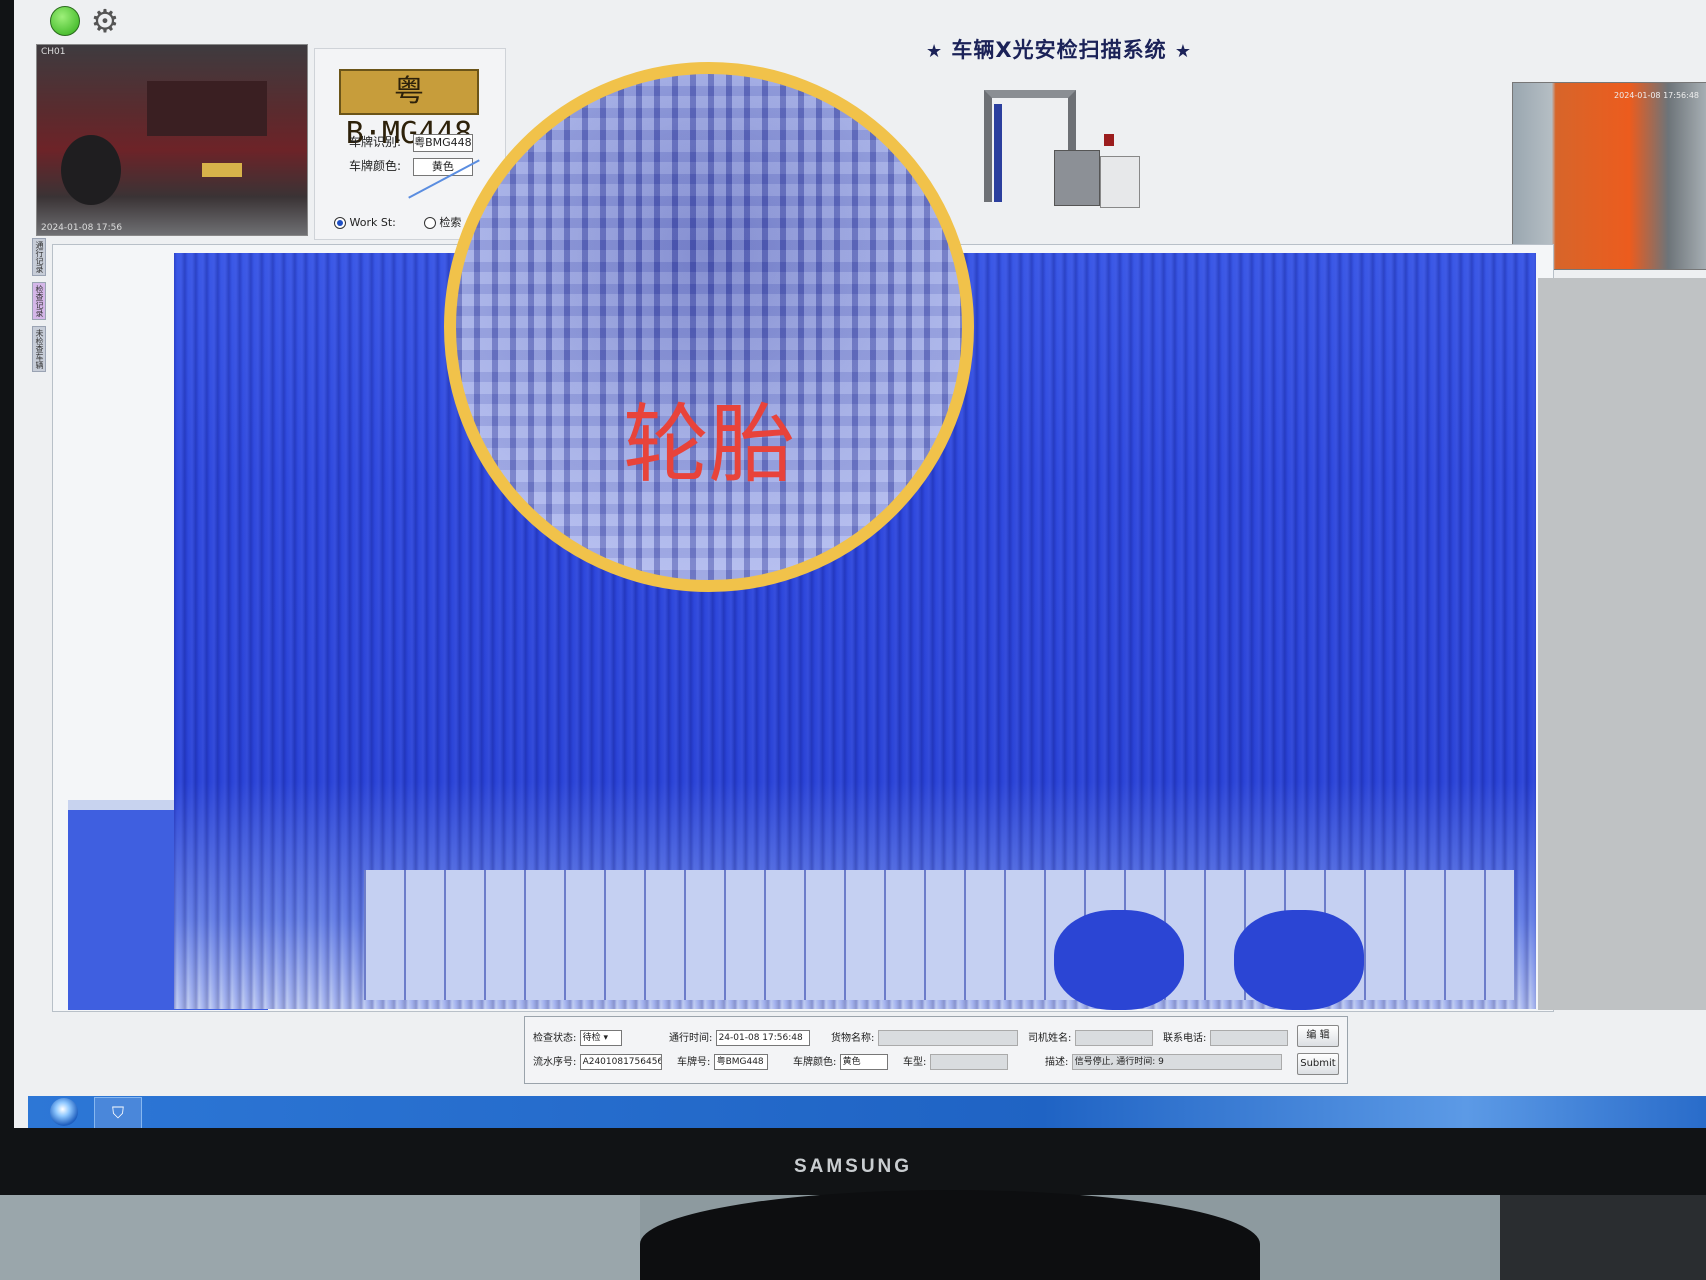  Describe the element at coordinates (39, 301) in the screenshot. I see `side-tab-check-records: 检查记录` at that location.